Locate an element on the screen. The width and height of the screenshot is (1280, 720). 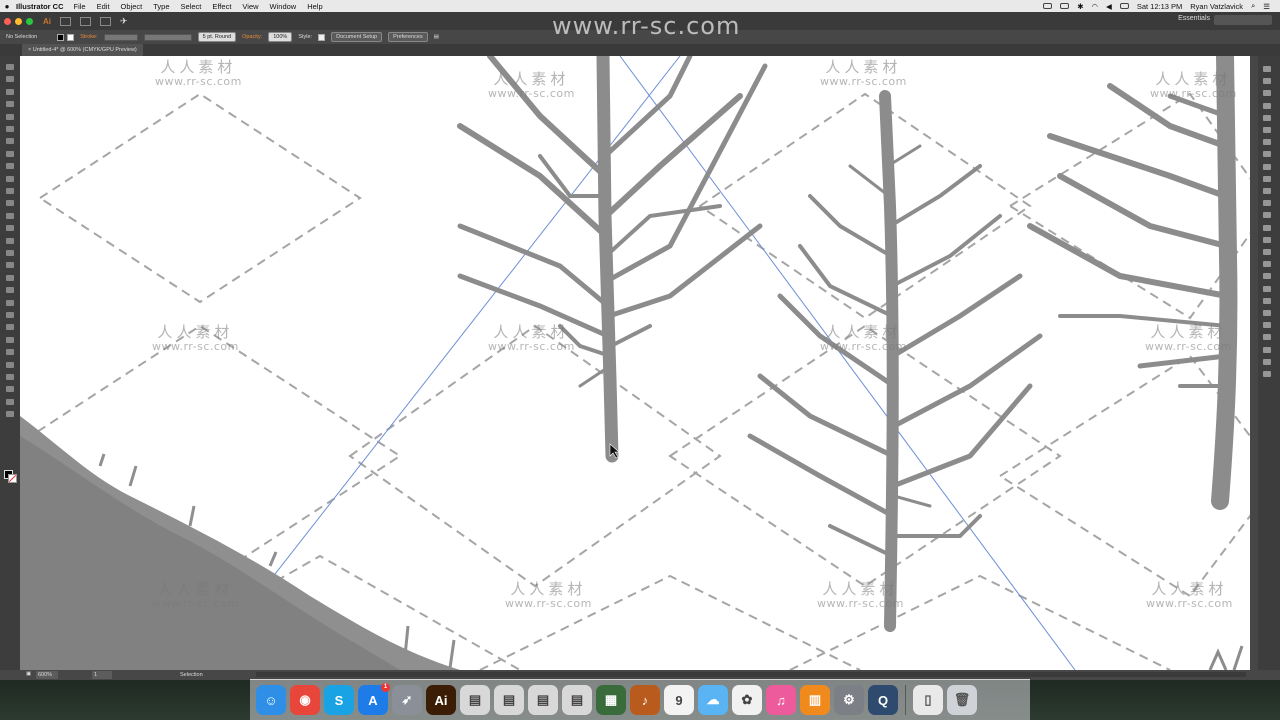
screen-icon is located at coordinates (1048, 6).